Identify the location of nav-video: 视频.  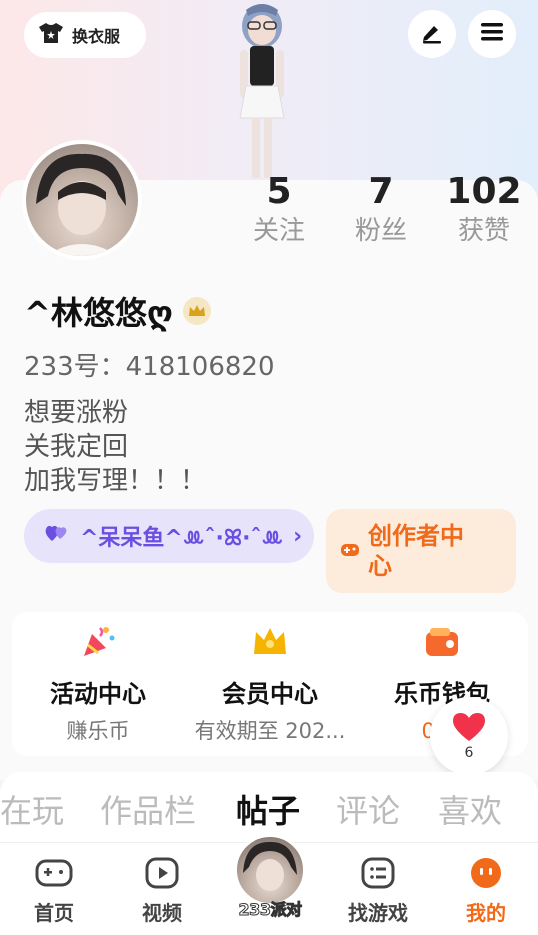
(162, 891).